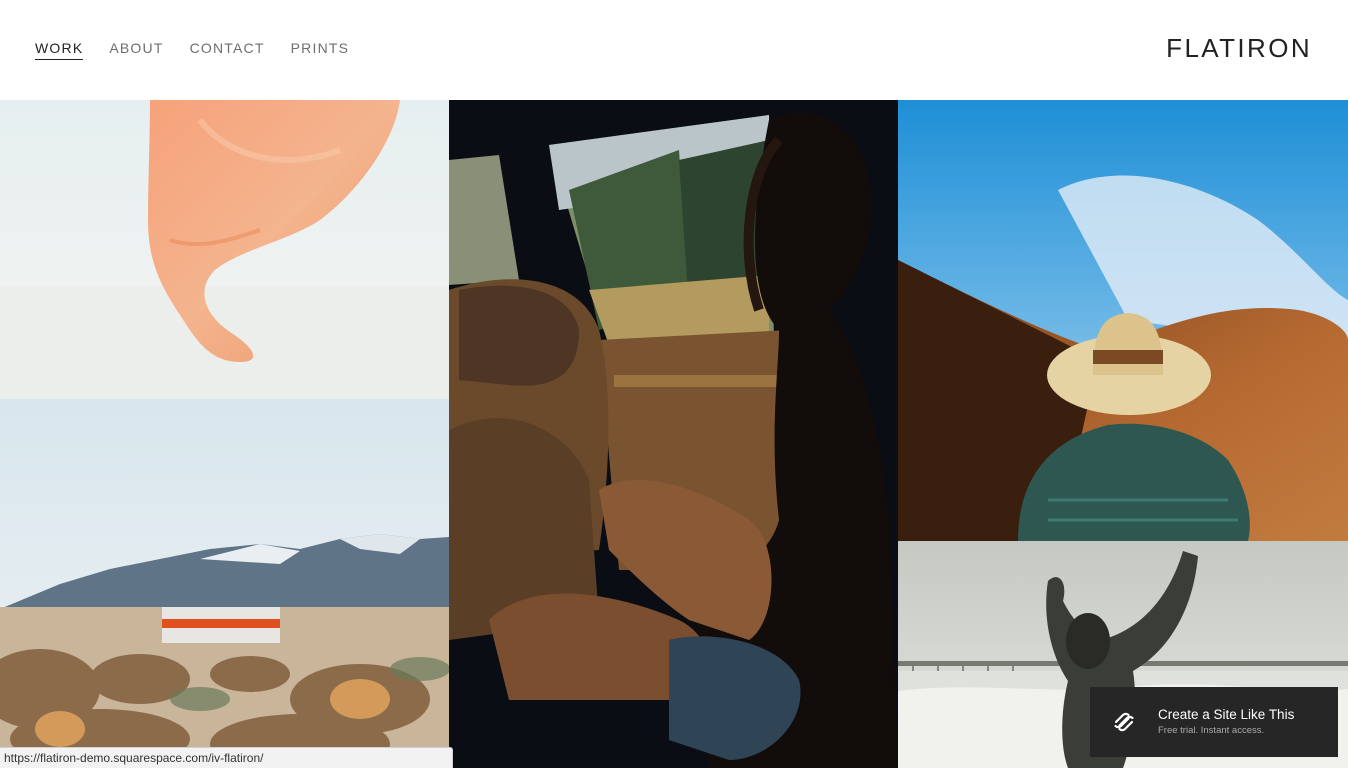 This screenshot has height=768, width=1348. What do you see at coordinates (1124, 722) in the screenshot?
I see `squarespace-logo-icon` at bounding box center [1124, 722].